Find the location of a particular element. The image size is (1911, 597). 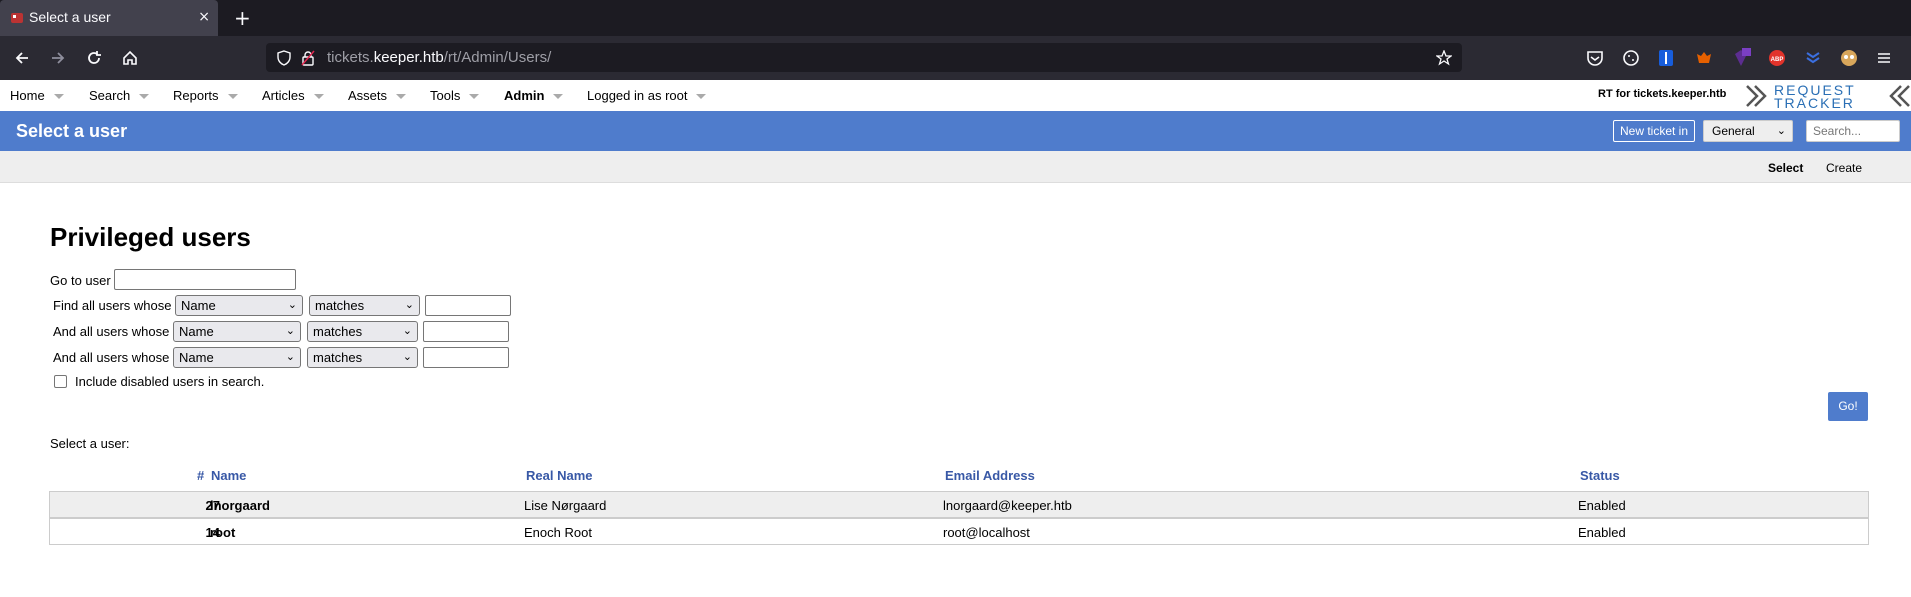

operator-select-2-value: matches is located at coordinates (338, 331).